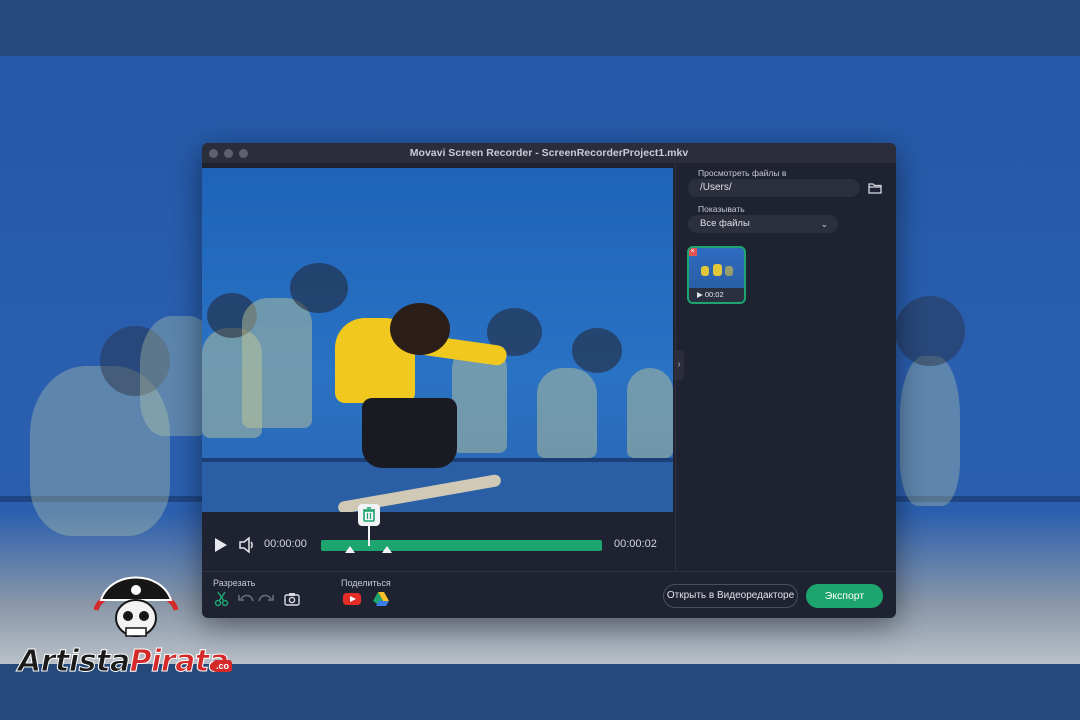 The height and width of the screenshot is (720, 1080). What do you see at coordinates (285, 544) in the screenshot?
I see `current-time: 00:00:00` at bounding box center [285, 544].